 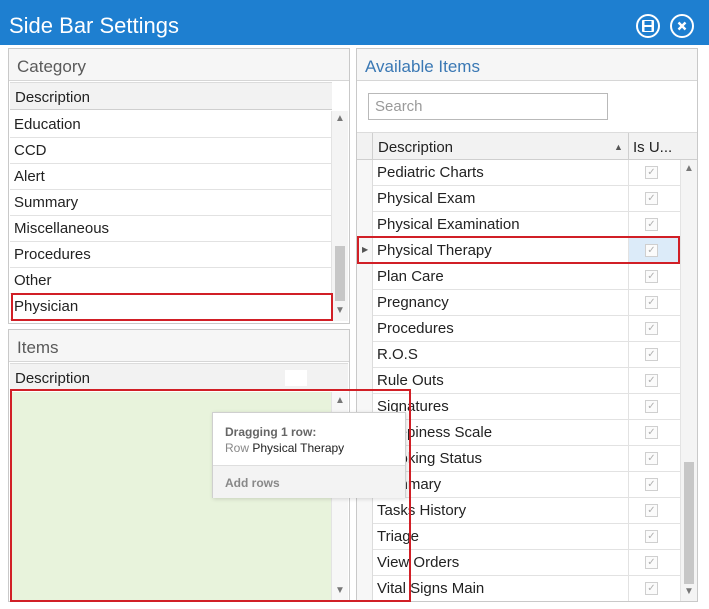 What do you see at coordinates (526, 277) in the screenshot?
I see `available-row: Plan Care` at bounding box center [526, 277].